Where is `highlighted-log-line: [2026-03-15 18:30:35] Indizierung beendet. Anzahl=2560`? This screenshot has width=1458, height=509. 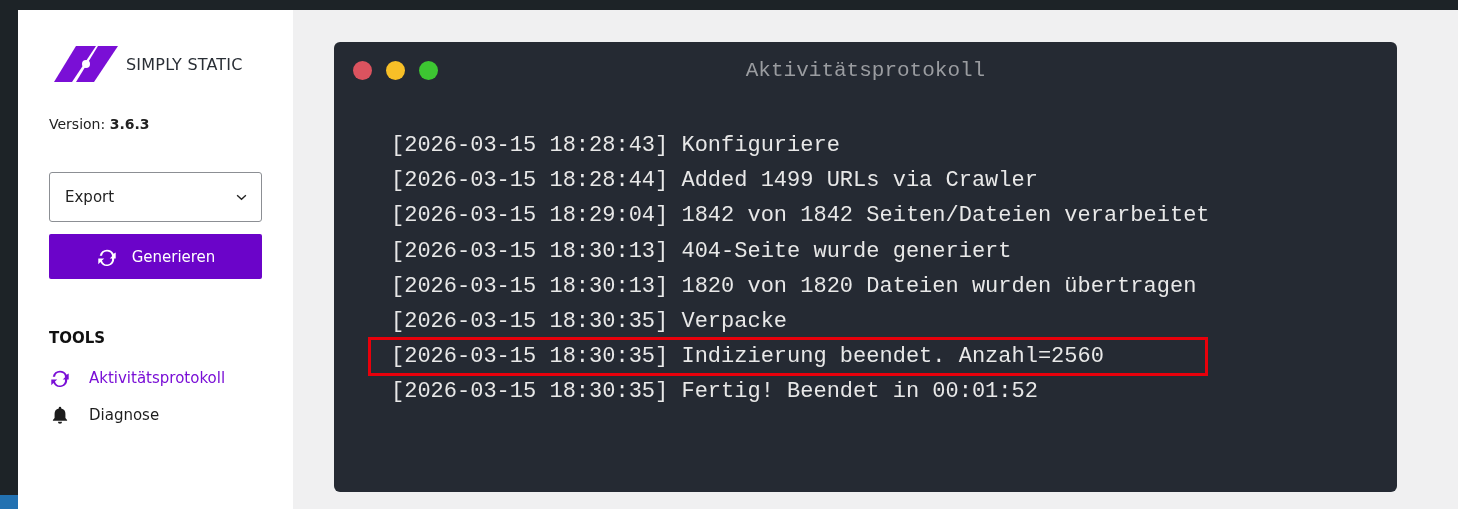
highlighted-log-line: [2026-03-15 18:30:35] Indizierung beendet. Anzahl=2560 is located at coordinates (788, 357).